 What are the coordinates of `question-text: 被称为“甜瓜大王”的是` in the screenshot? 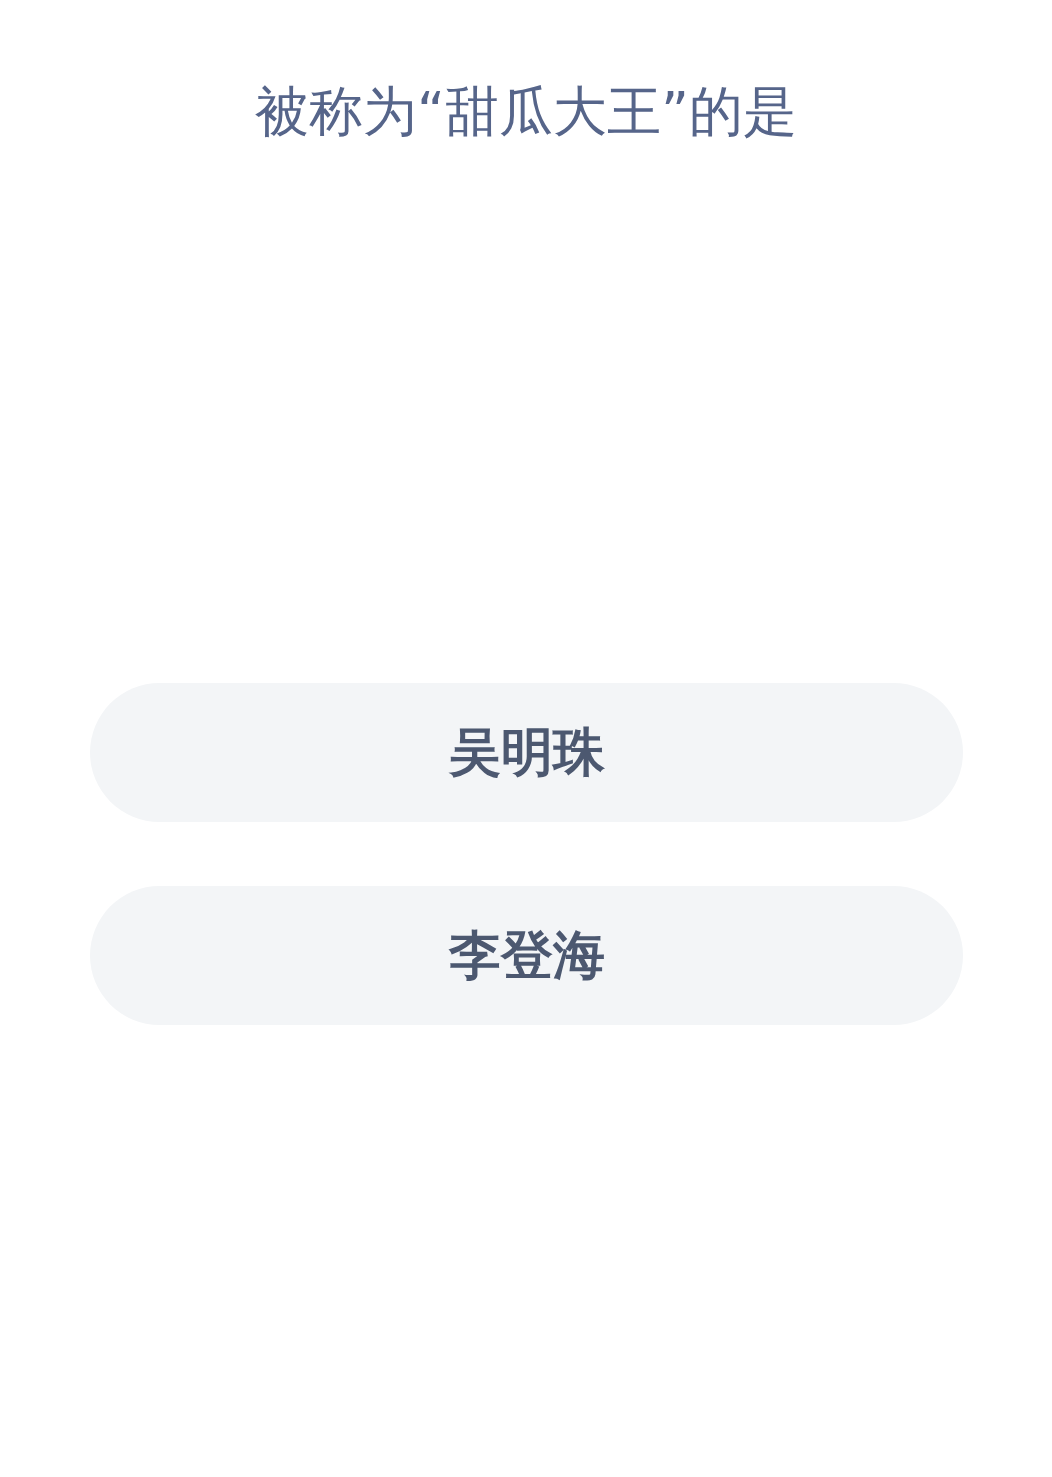 It's located at (526, 112).